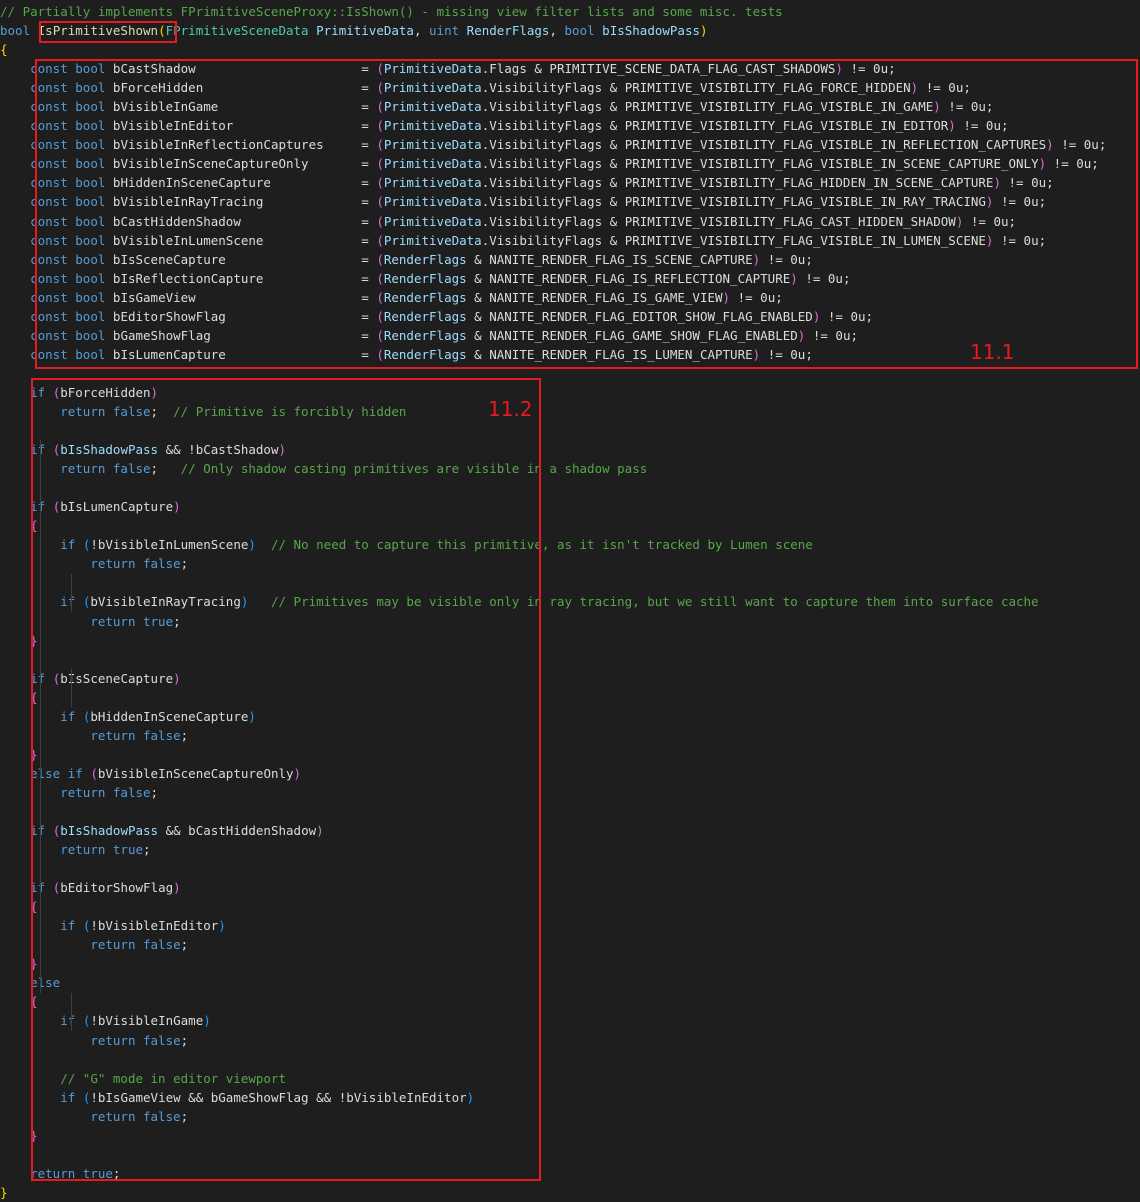 The image size is (1140, 1202). What do you see at coordinates (992, 352) in the screenshot?
I see `annotation-label-11-1: 11.1` at bounding box center [992, 352].